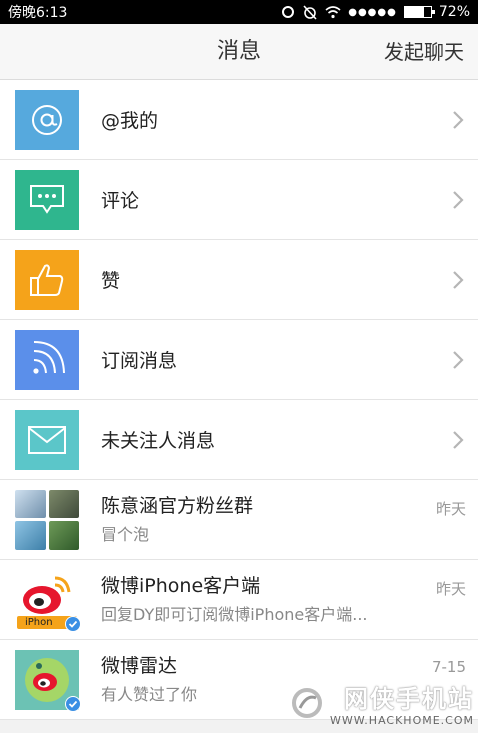 The height and width of the screenshot is (733, 478). Describe the element at coordinates (48, 600) in the screenshot. I see `weibo-logo-icon: iPhon` at that location.